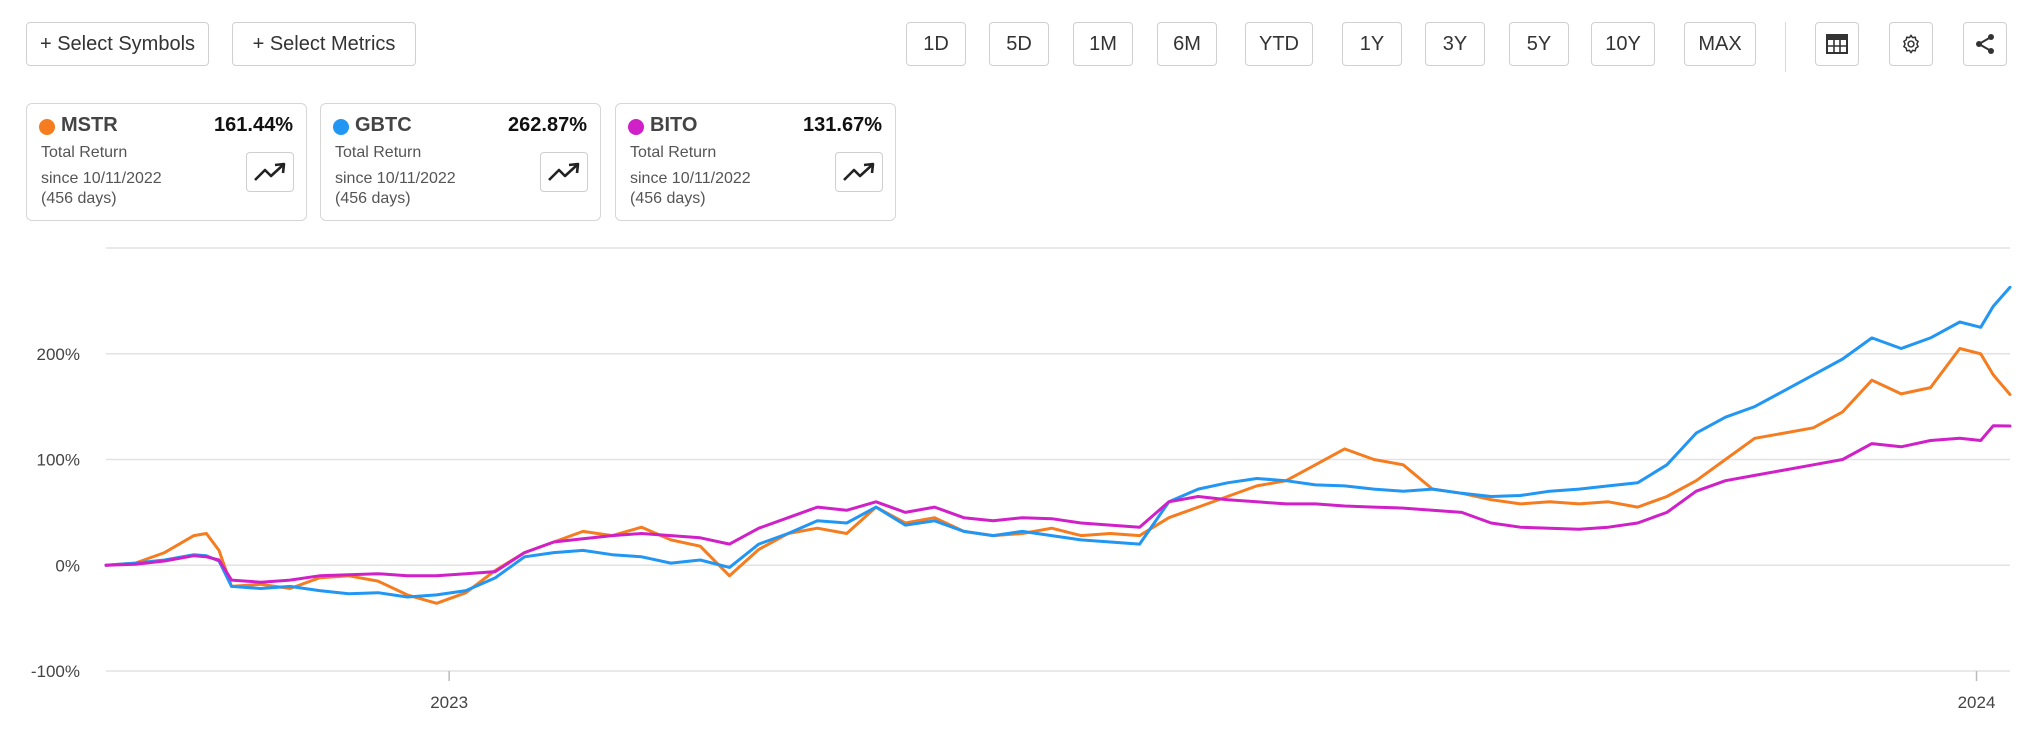 The width and height of the screenshot is (2035, 740). I want to click on toolbar-separator, so click(1785, 47).